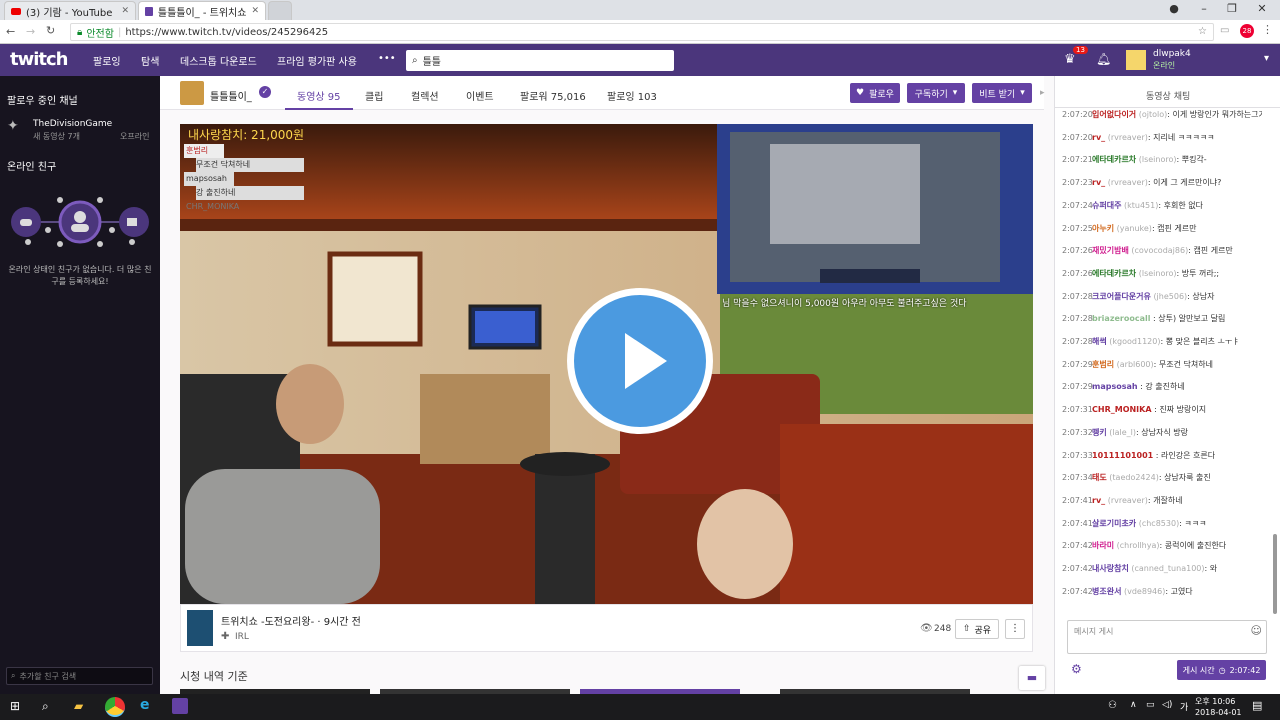 This screenshot has width=1280, height=720. Describe the element at coordinates (1224, 30) in the screenshot. I see `extension-icon: ▭` at that location.